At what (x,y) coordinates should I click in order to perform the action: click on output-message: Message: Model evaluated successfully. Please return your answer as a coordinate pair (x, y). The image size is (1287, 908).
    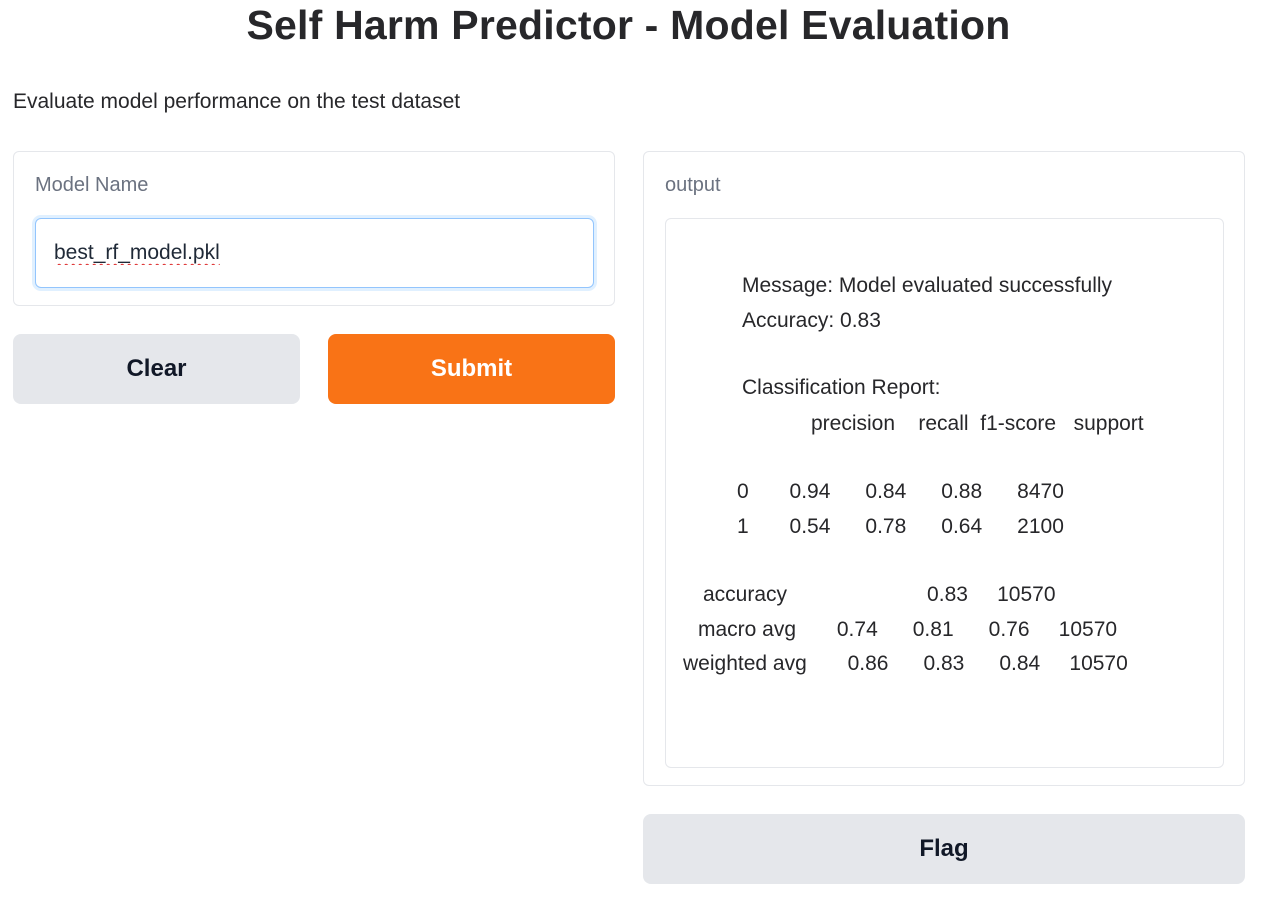
    Looking at the image, I should click on (927, 285).